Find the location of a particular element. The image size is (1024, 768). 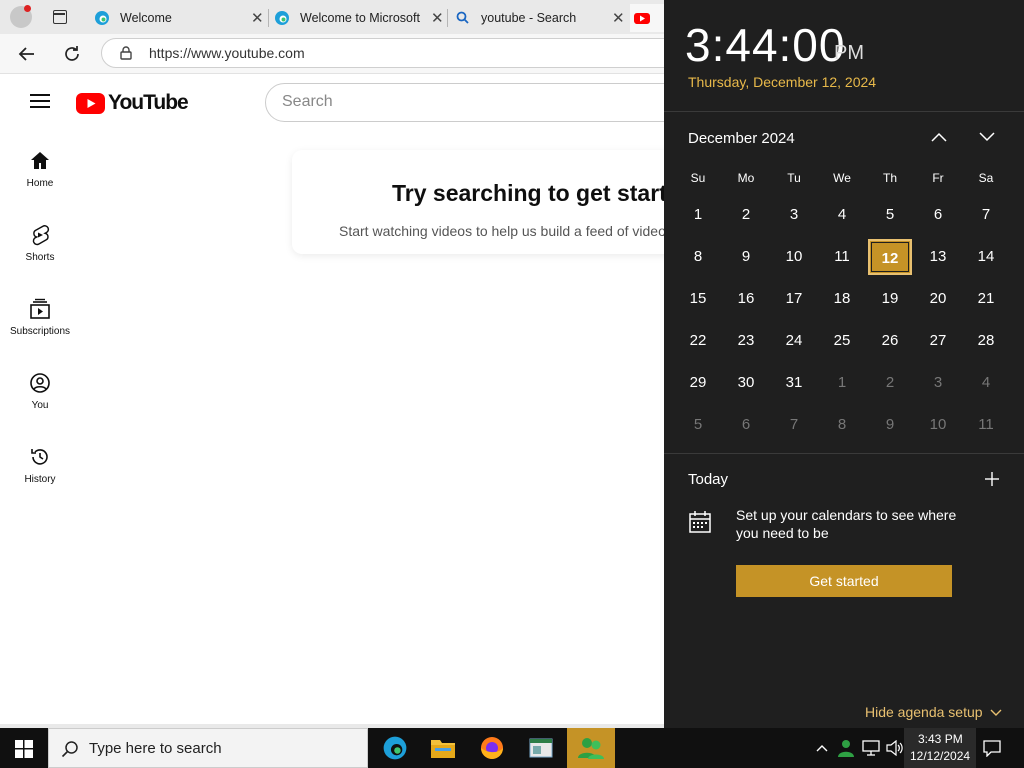

hide-agenda-link: Hide agenda setup is located at coordinates (933, 712).